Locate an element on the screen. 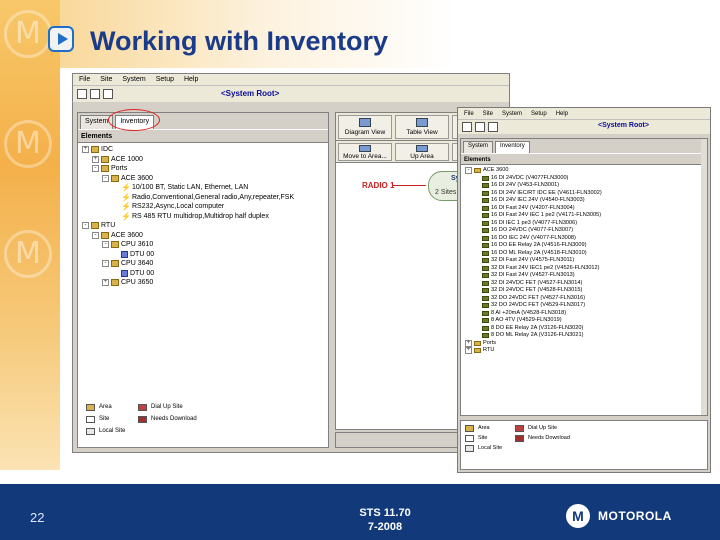 The image size is (720, 540). tree-item: 32 DI 24VDC FET (V4527-FLN3014) is located at coordinates (584, 284).